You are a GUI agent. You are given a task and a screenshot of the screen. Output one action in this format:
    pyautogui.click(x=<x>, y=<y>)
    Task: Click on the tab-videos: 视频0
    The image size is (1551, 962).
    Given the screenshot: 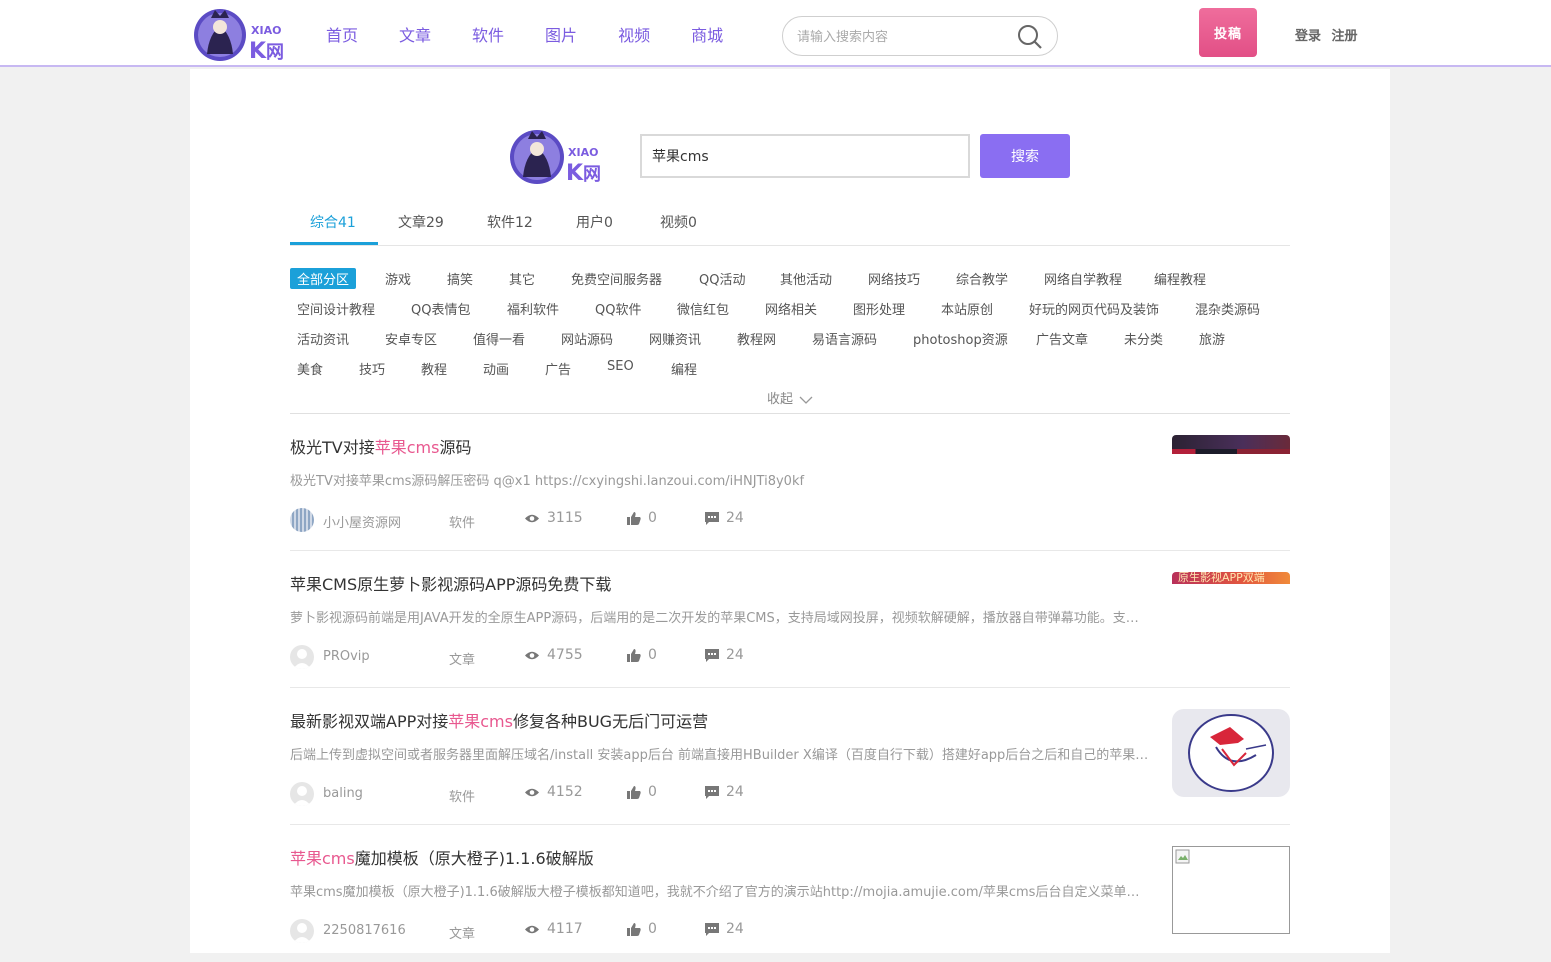 What is the action you would take?
    pyautogui.click(x=678, y=222)
    